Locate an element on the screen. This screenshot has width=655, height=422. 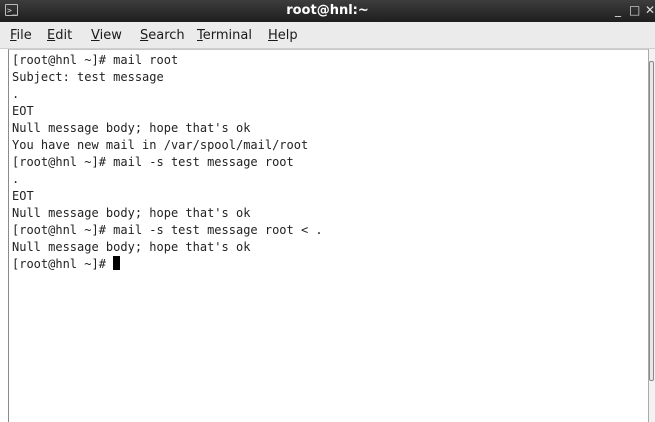
menu-view: View is located at coordinates (106, 35).